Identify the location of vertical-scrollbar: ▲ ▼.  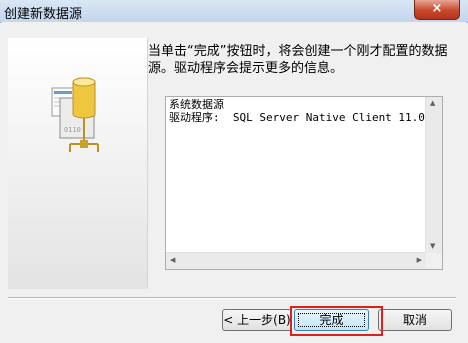
(433, 175).